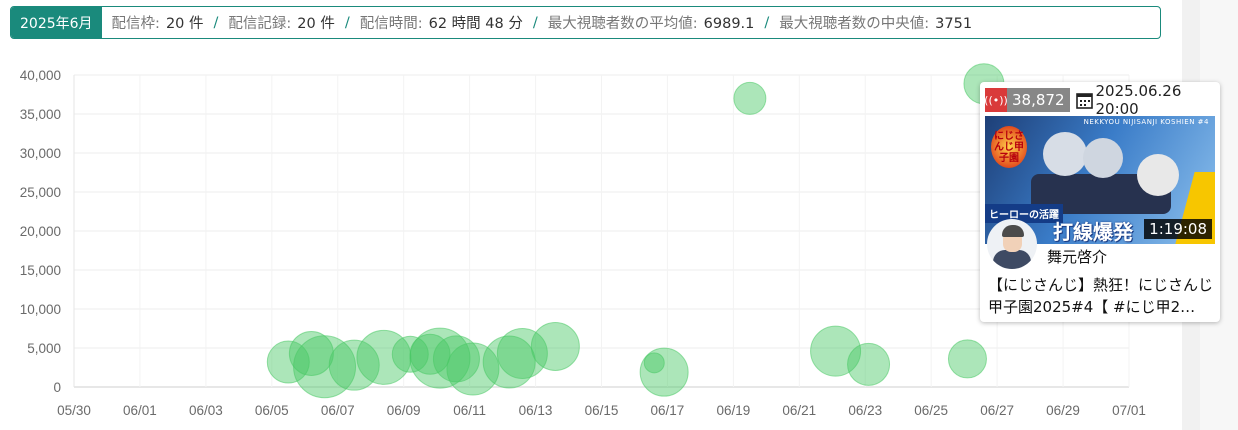  Describe the element at coordinates (854, 24) in the screenshot. I see `stat-label: 最大視聴者数の中央値:` at that location.